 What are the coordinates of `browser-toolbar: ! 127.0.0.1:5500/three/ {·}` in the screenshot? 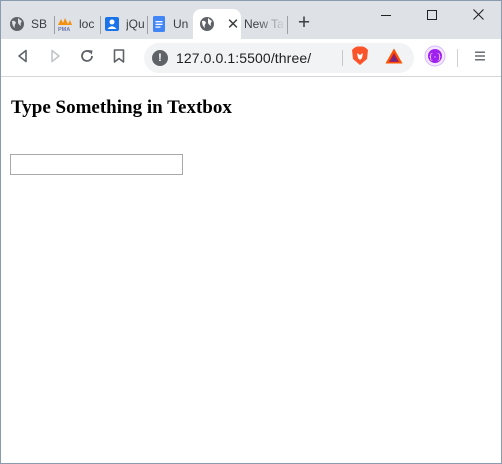 It's located at (251, 58).